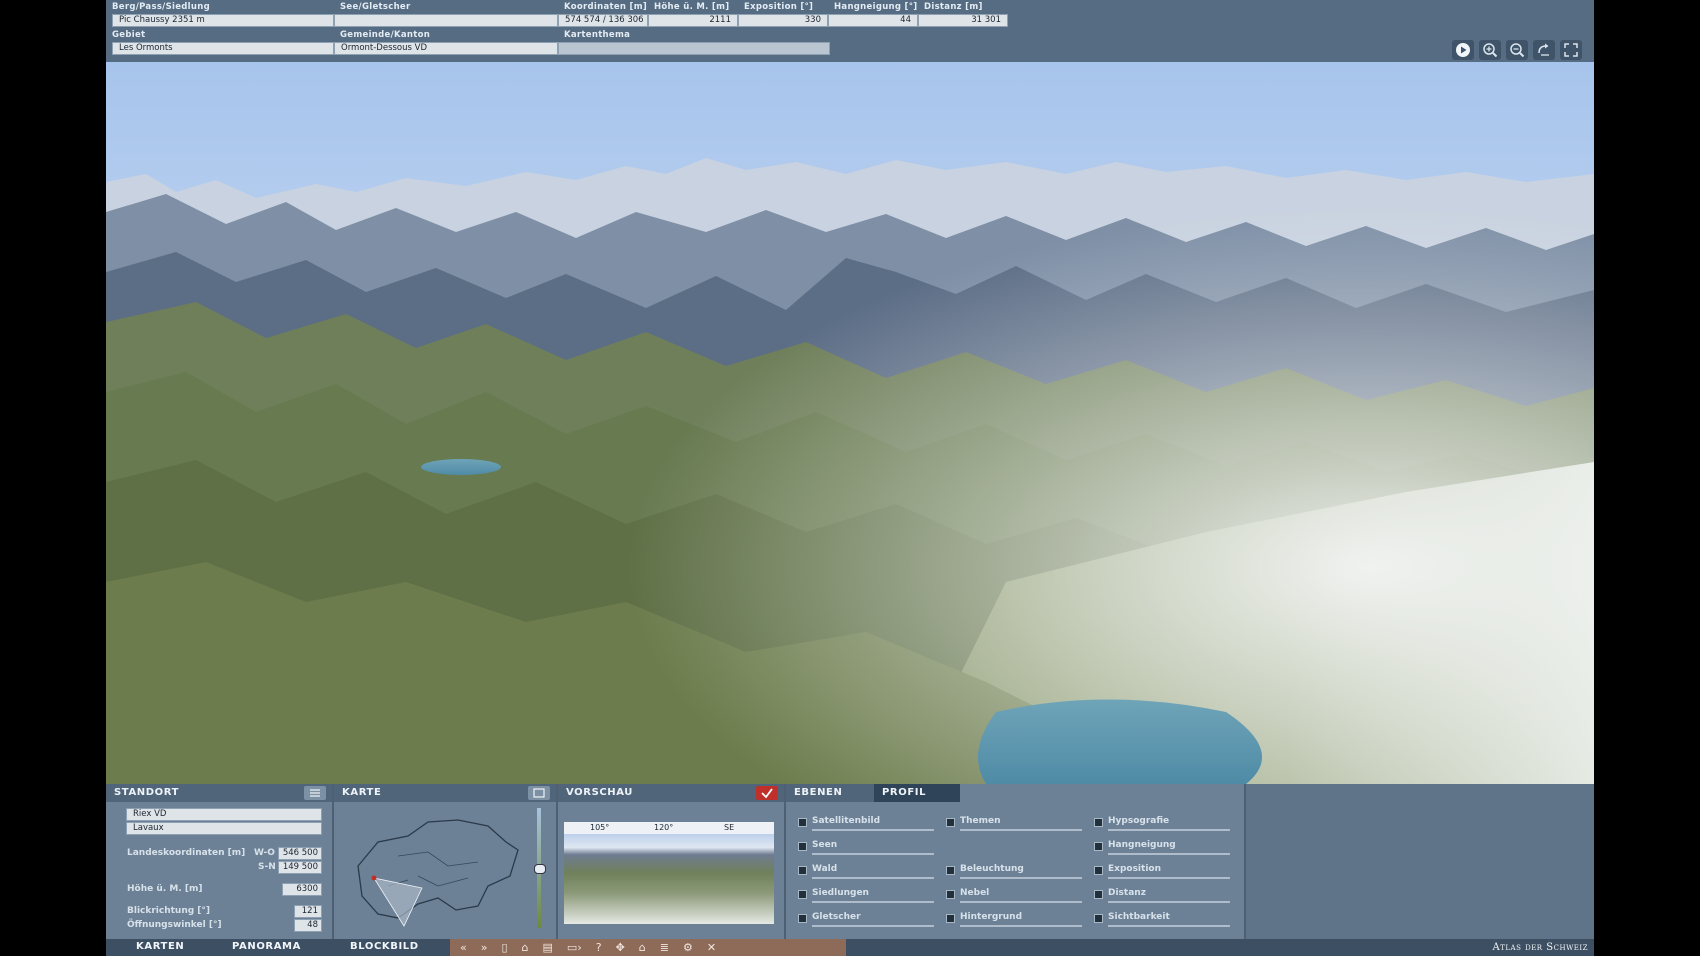 Image resolution: width=1700 pixels, height=956 pixels. Describe the element at coordinates (160, 946) in the screenshot. I see `tab-karten: KARTEN` at that location.